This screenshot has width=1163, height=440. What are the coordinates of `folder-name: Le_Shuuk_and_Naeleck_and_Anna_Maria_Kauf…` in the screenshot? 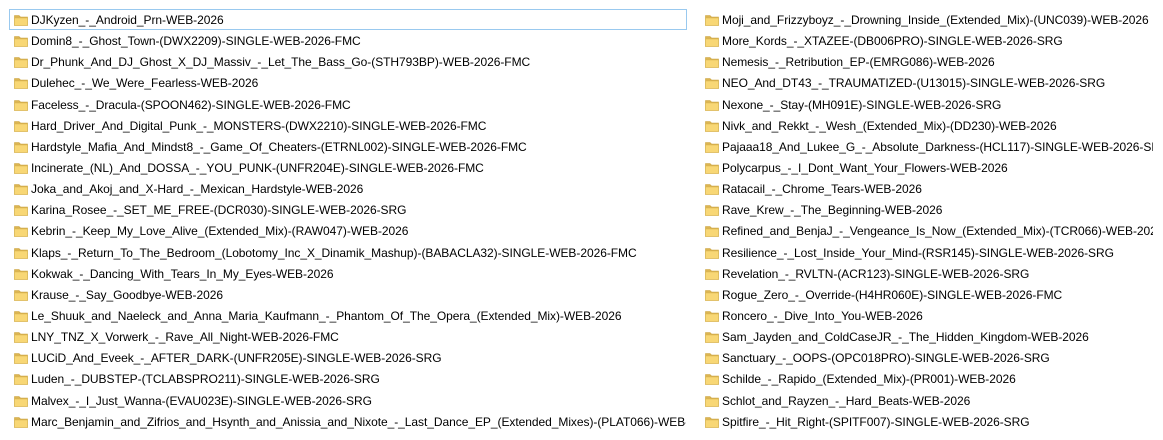 It's located at (326, 315).